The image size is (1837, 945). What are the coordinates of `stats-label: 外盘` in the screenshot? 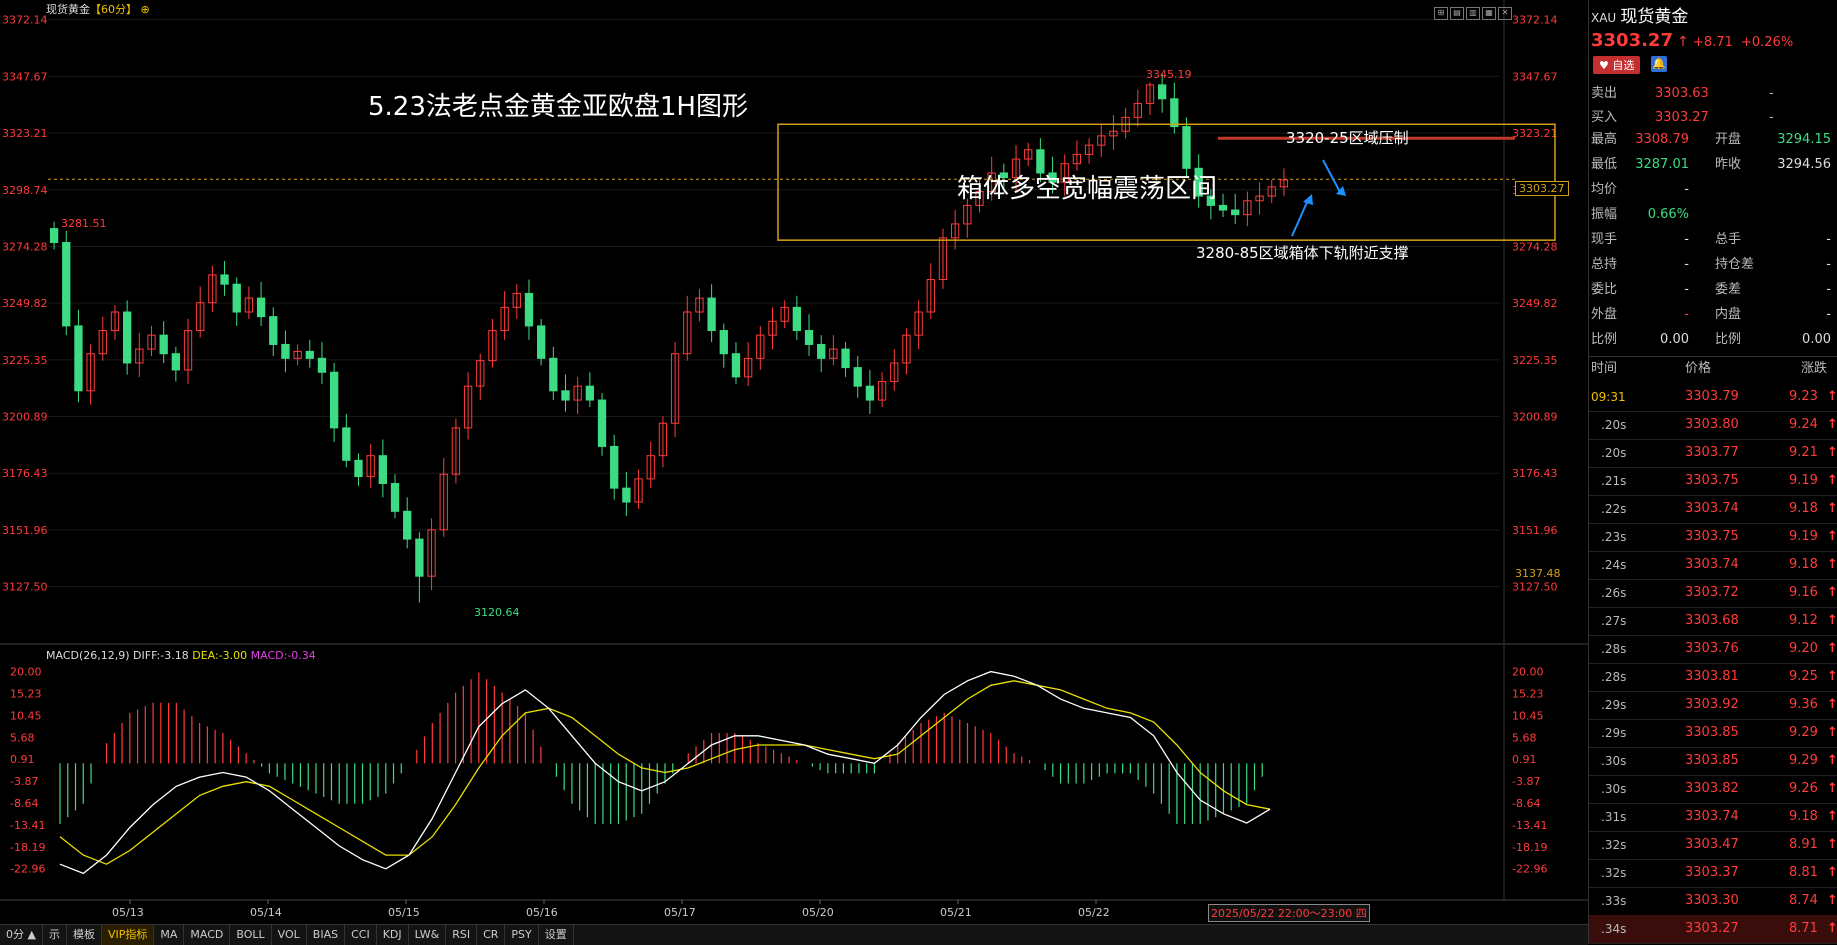 It's located at (1604, 314).